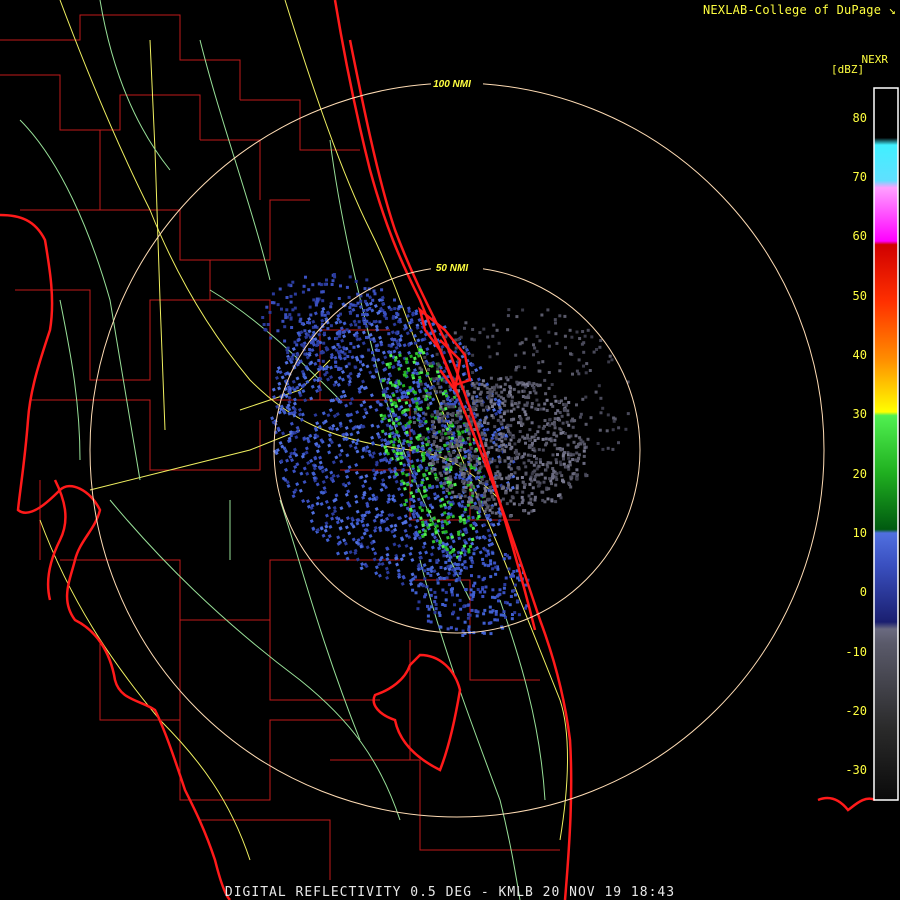 The image size is (900, 900). I want to click on legend-tick-label: 70, so click(859, 177).